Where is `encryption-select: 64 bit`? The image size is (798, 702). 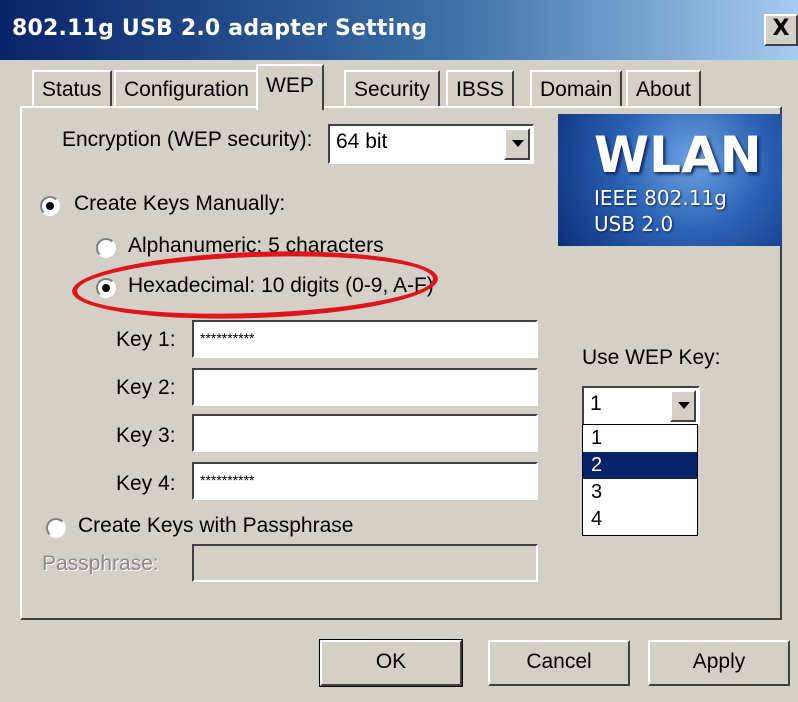
encryption-select: 64 bit is located at coordinates (431, 144).